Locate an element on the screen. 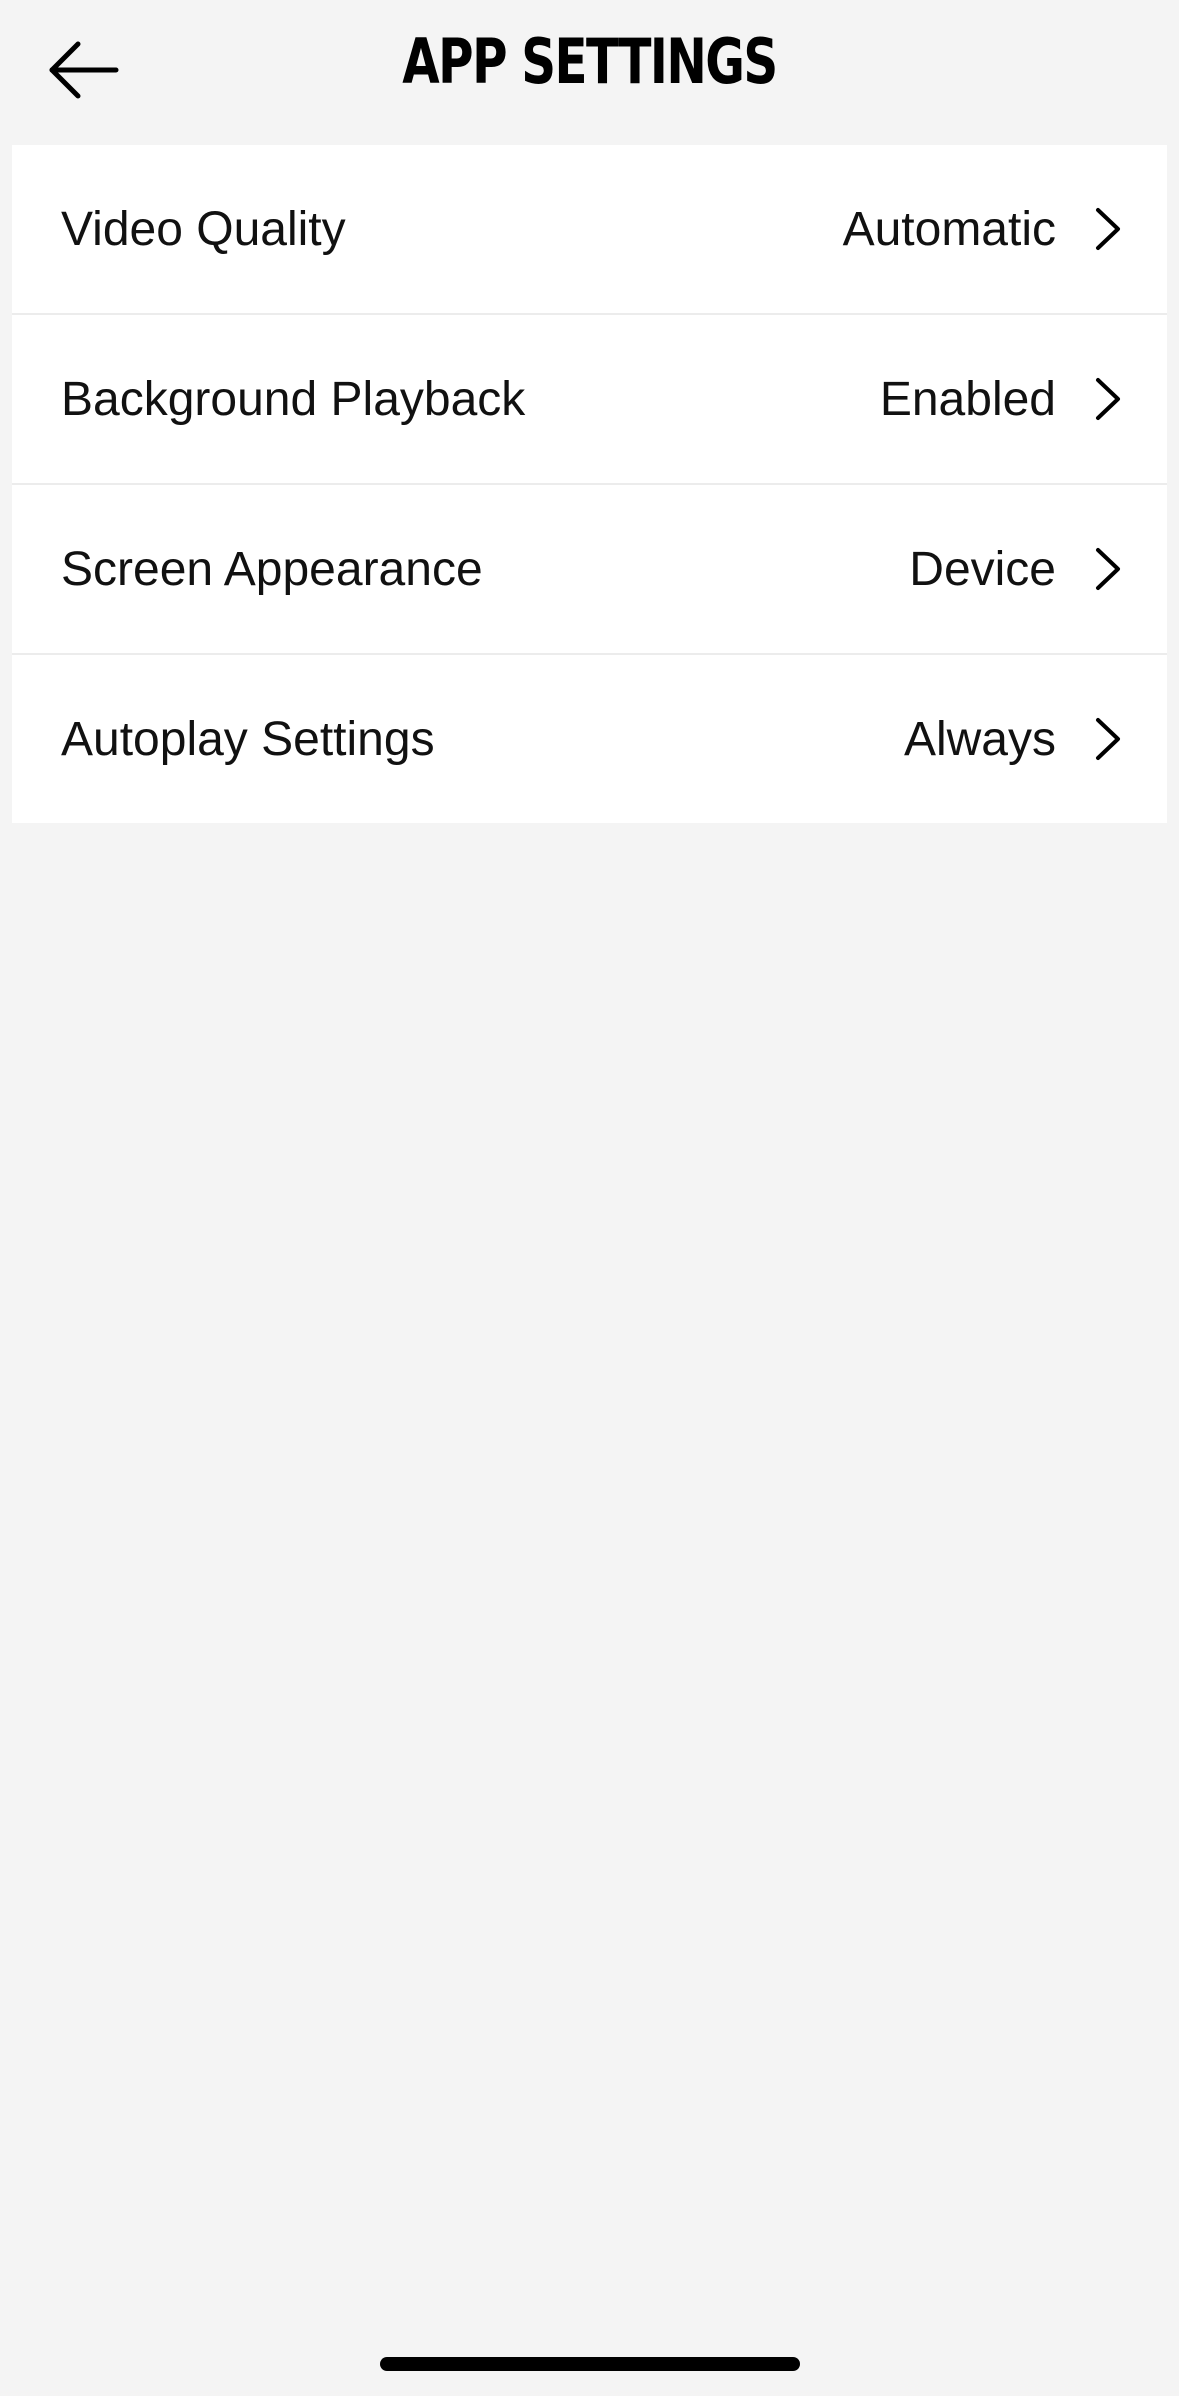  setting-value: Always is located at coordinates (979, 739).